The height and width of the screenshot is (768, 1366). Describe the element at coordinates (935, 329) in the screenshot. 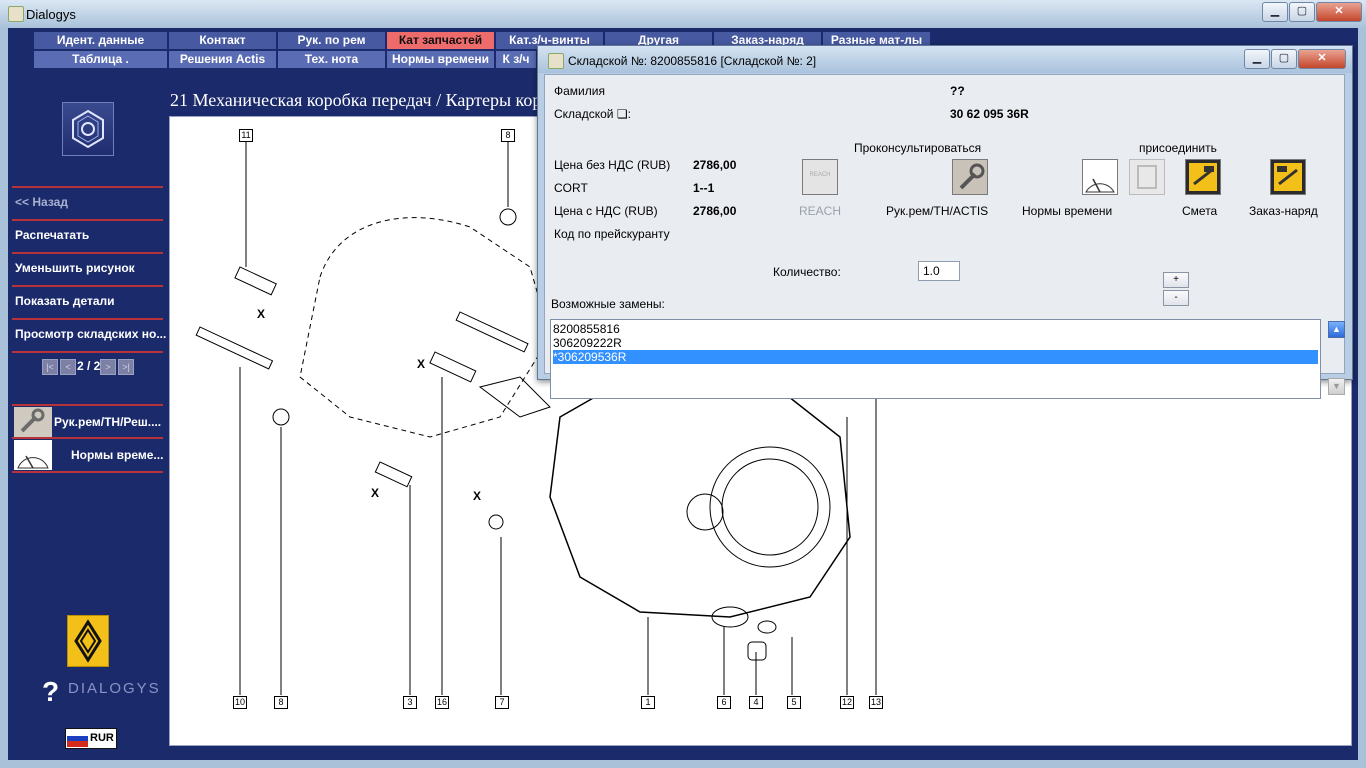

I see `list-item: 8200855816` at that location.